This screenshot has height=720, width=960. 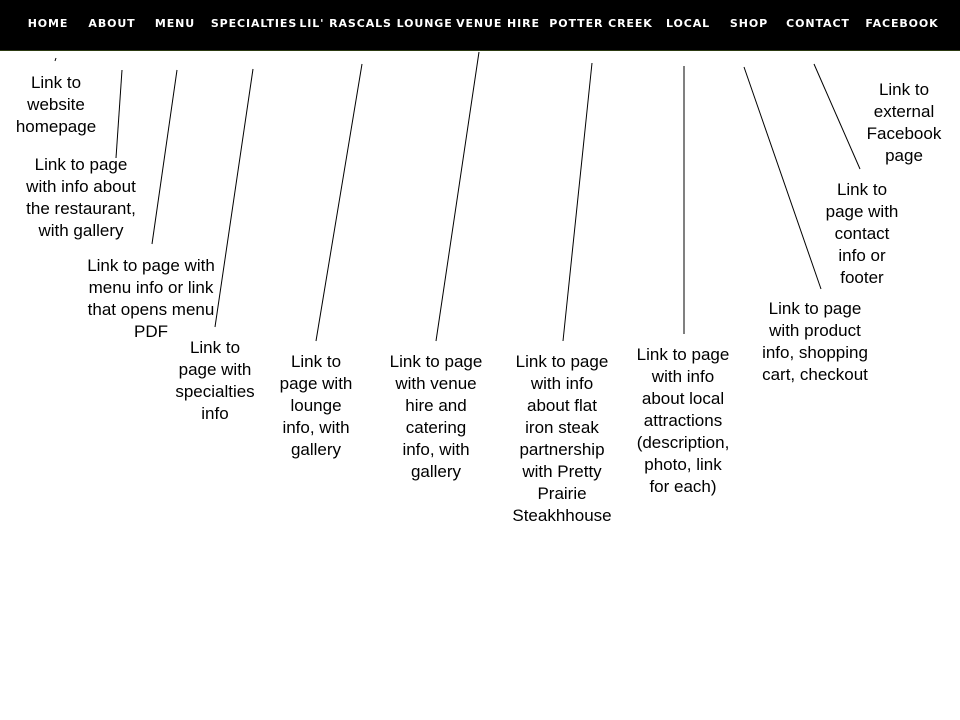 What do you see at coordinates (688, 23) in the screenshot?
I see `nav-local-link: LOCAL` at bounding box center [688, 23].